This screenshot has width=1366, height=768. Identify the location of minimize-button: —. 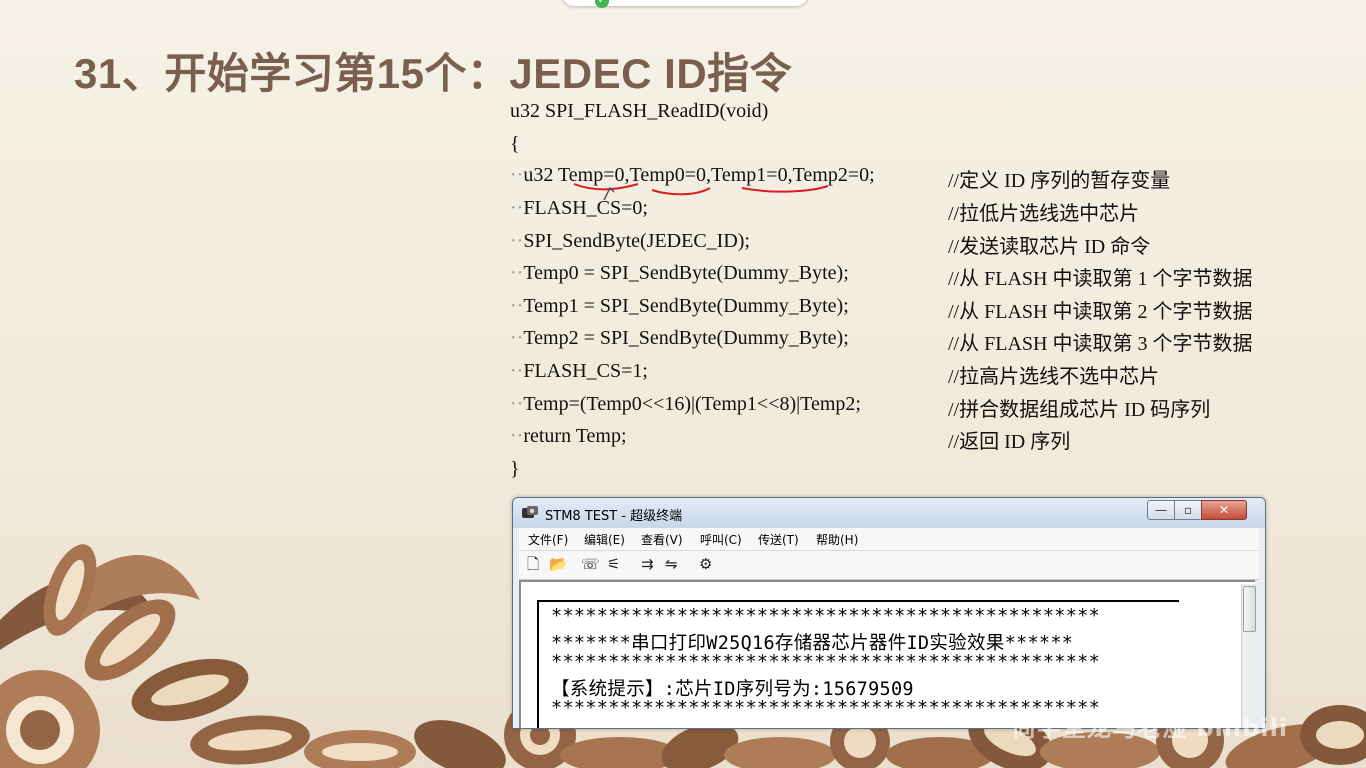
(1161, 510).